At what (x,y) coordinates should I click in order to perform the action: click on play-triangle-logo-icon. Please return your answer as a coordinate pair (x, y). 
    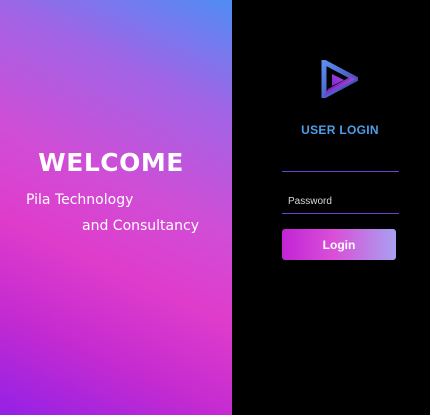
    Looking at the image, I should click on (339, 79).